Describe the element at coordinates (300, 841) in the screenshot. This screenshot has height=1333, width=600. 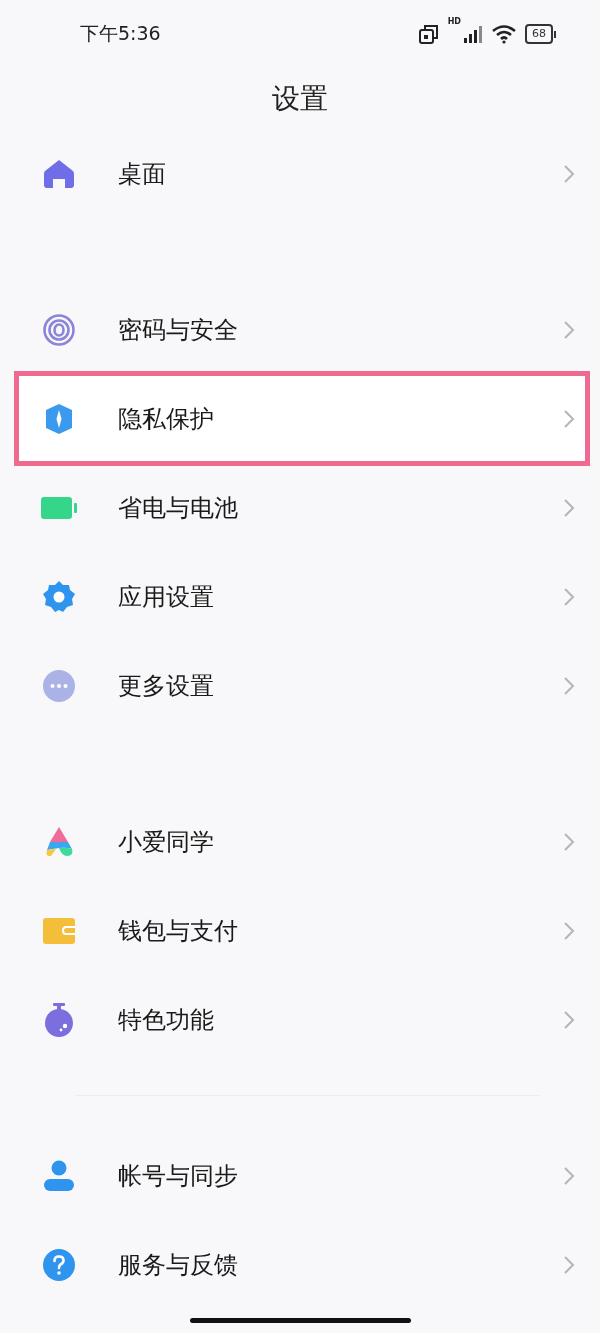
I see `settings-row: 小爱同学` at that location.